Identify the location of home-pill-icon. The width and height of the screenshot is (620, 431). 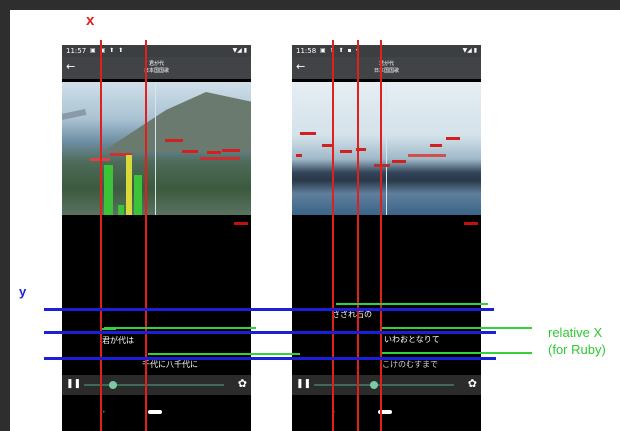
(155, 412).